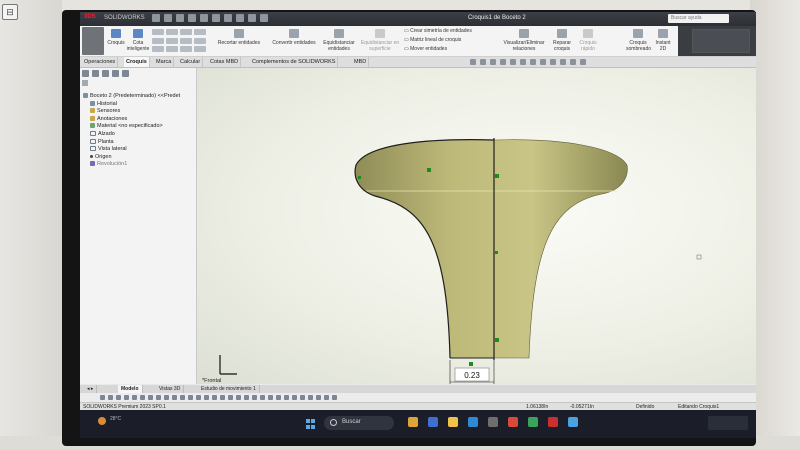 The width and height of the screenshot is (800, 450). Describe the element at coordinates (413, 422) in the screenshot. I see `widgets-app-icon` at that location.